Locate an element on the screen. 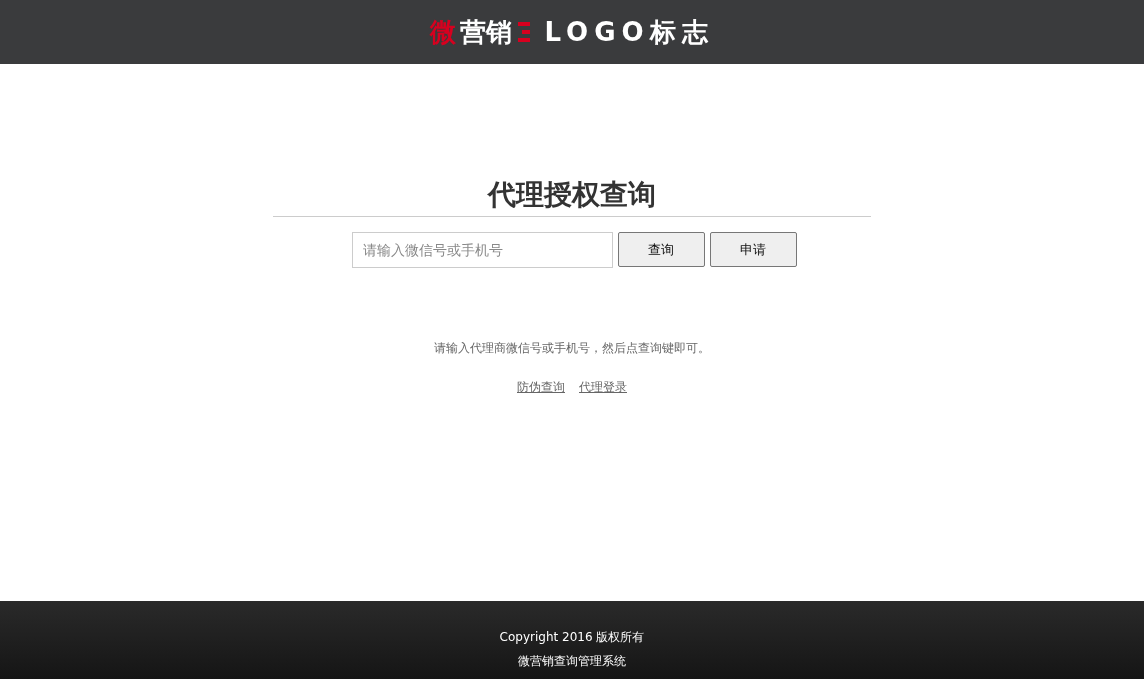 The height and width of the screenshot is (679, 1144). hint-text: 请输入代理商微信号或手机号，然后点查询键即可。 is located at coordinates (572, 348).